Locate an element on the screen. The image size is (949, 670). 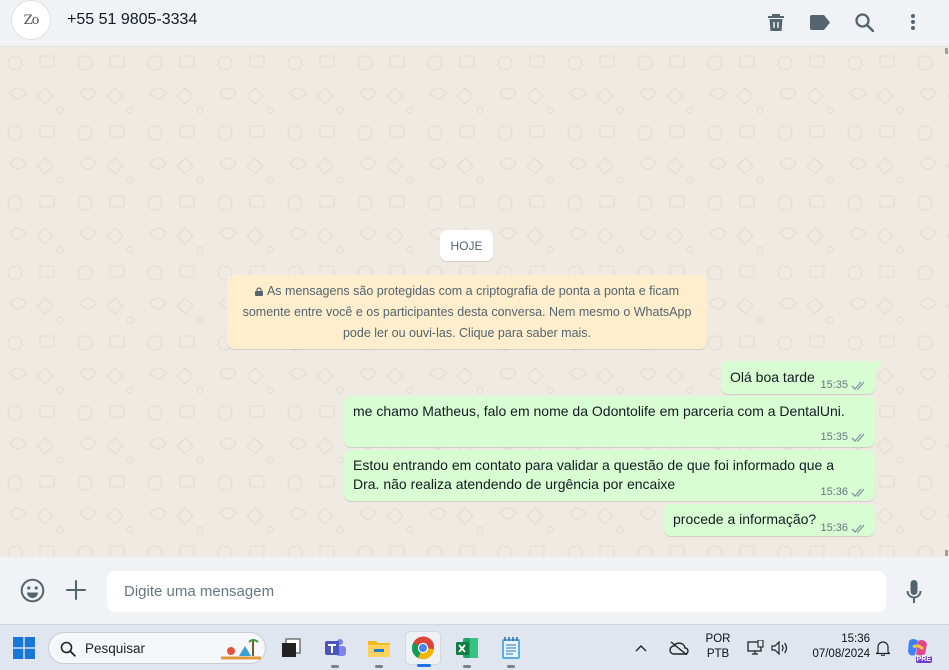
emoji-icon is located at coordinates (32, 590).